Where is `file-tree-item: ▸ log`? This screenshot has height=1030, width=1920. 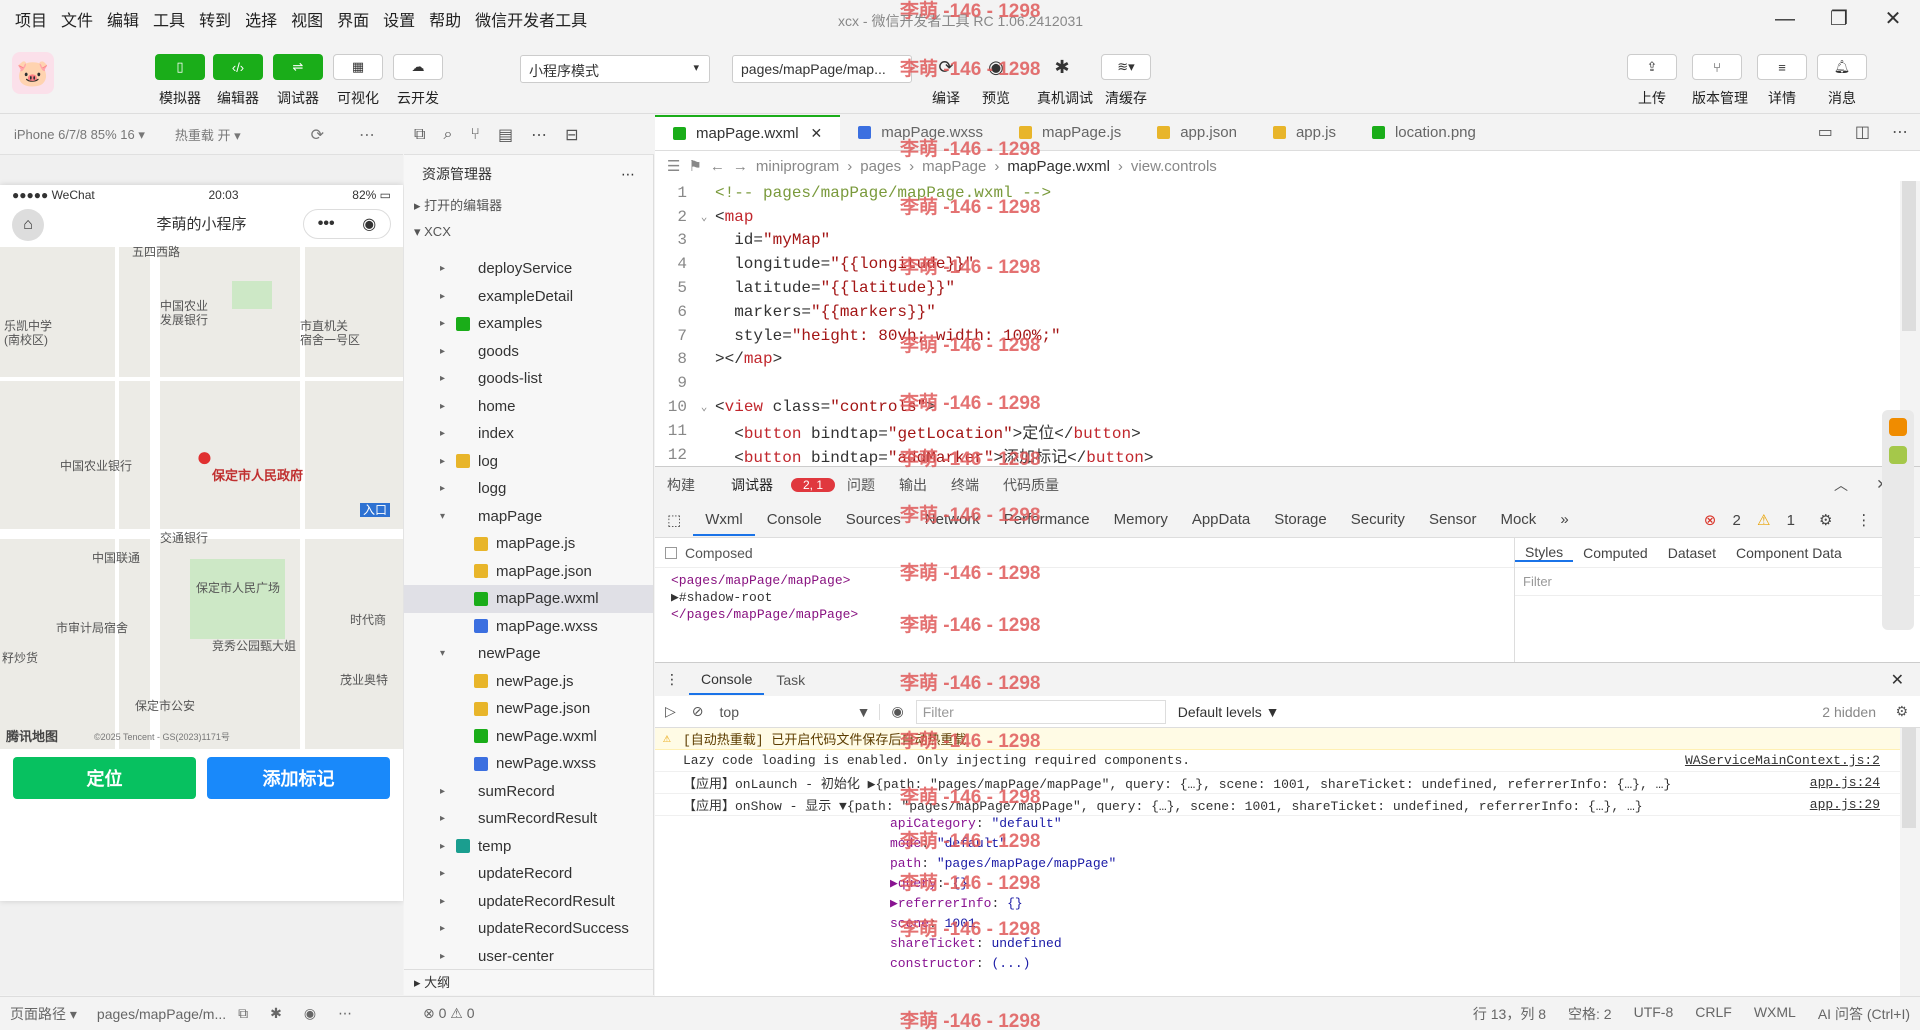 file-tree-item: ▸ log is located at coordinates (528, 462).